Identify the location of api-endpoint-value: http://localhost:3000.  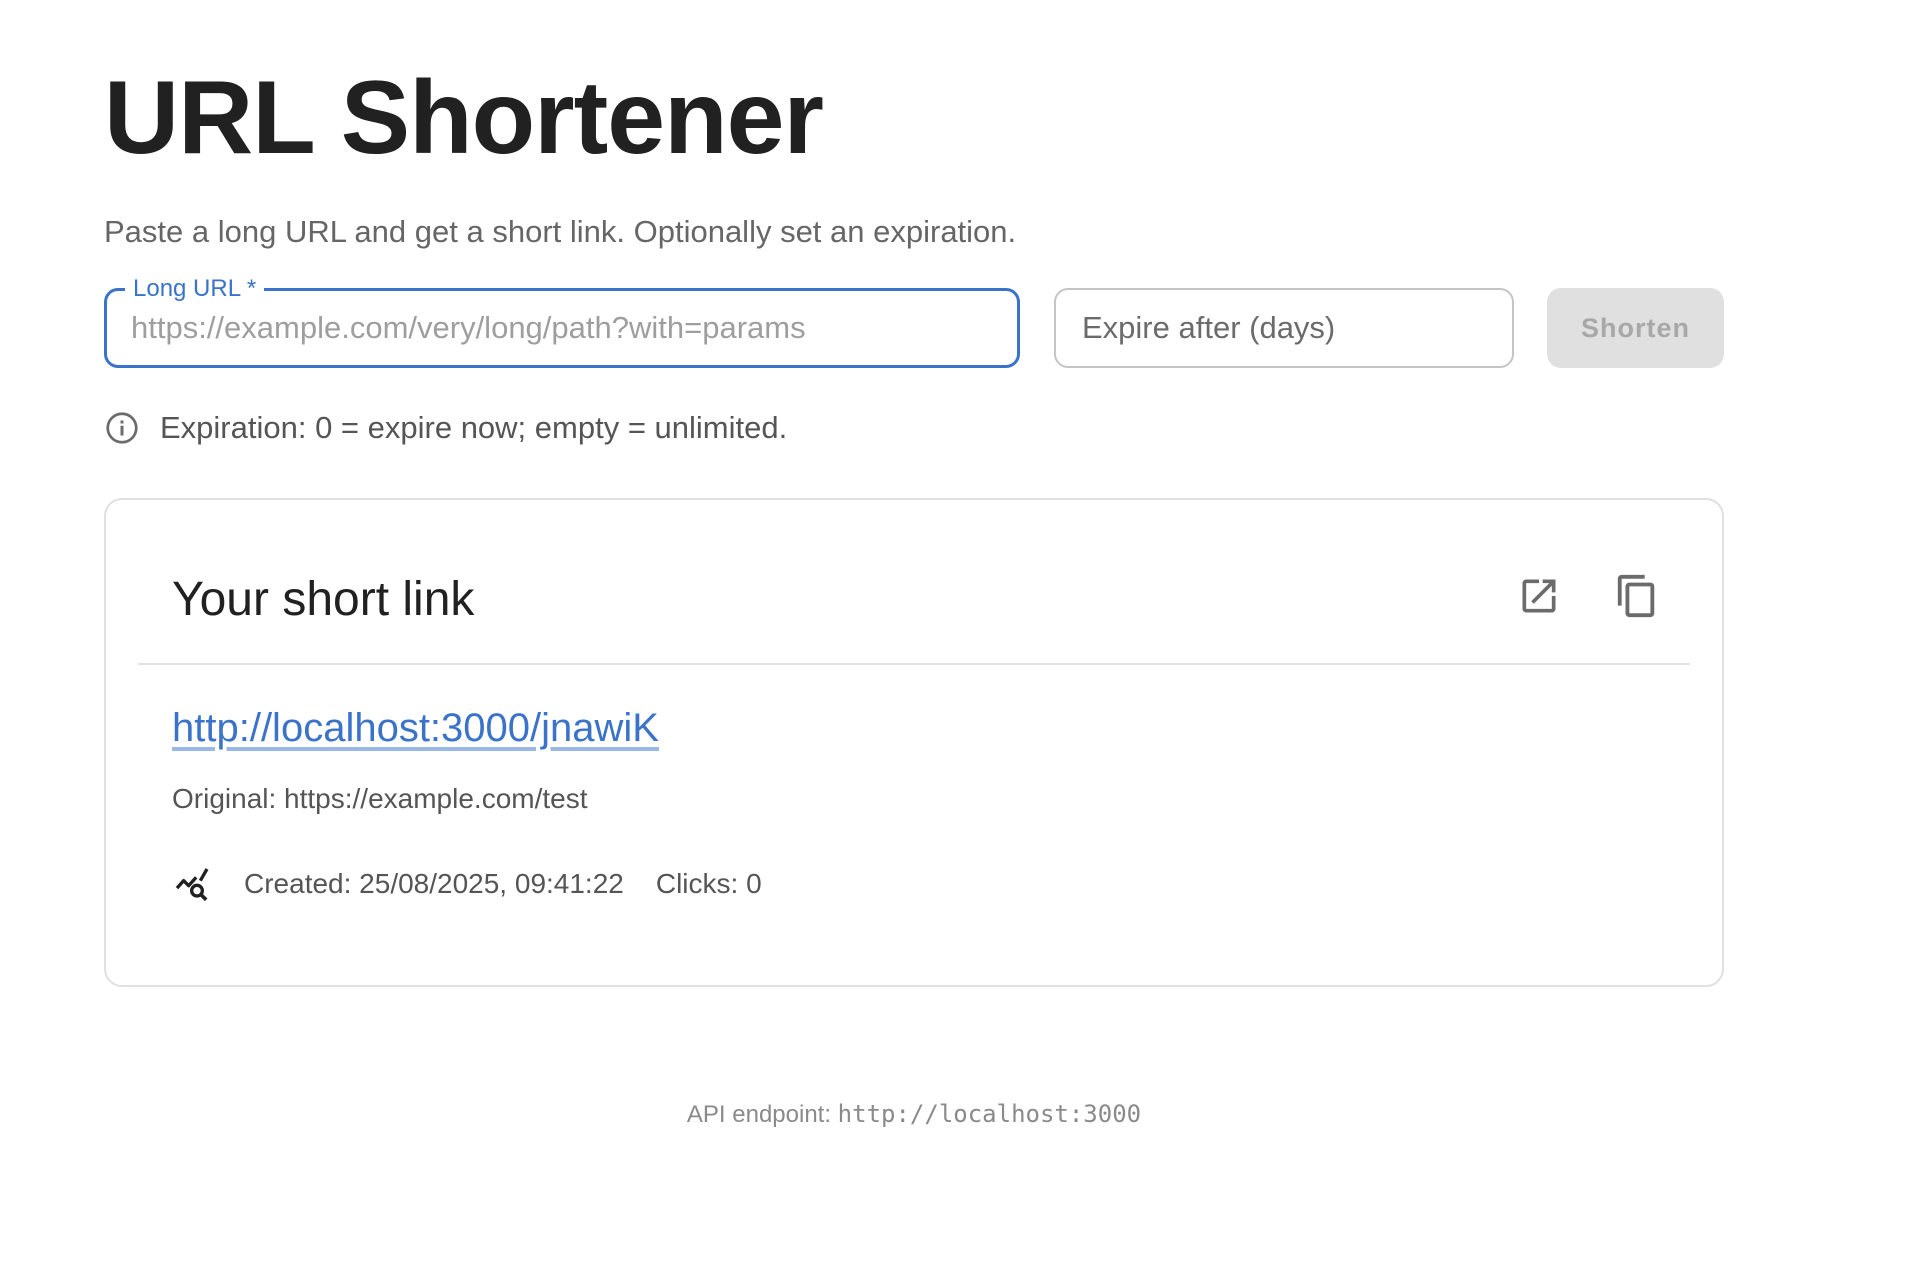
(989, 1114).